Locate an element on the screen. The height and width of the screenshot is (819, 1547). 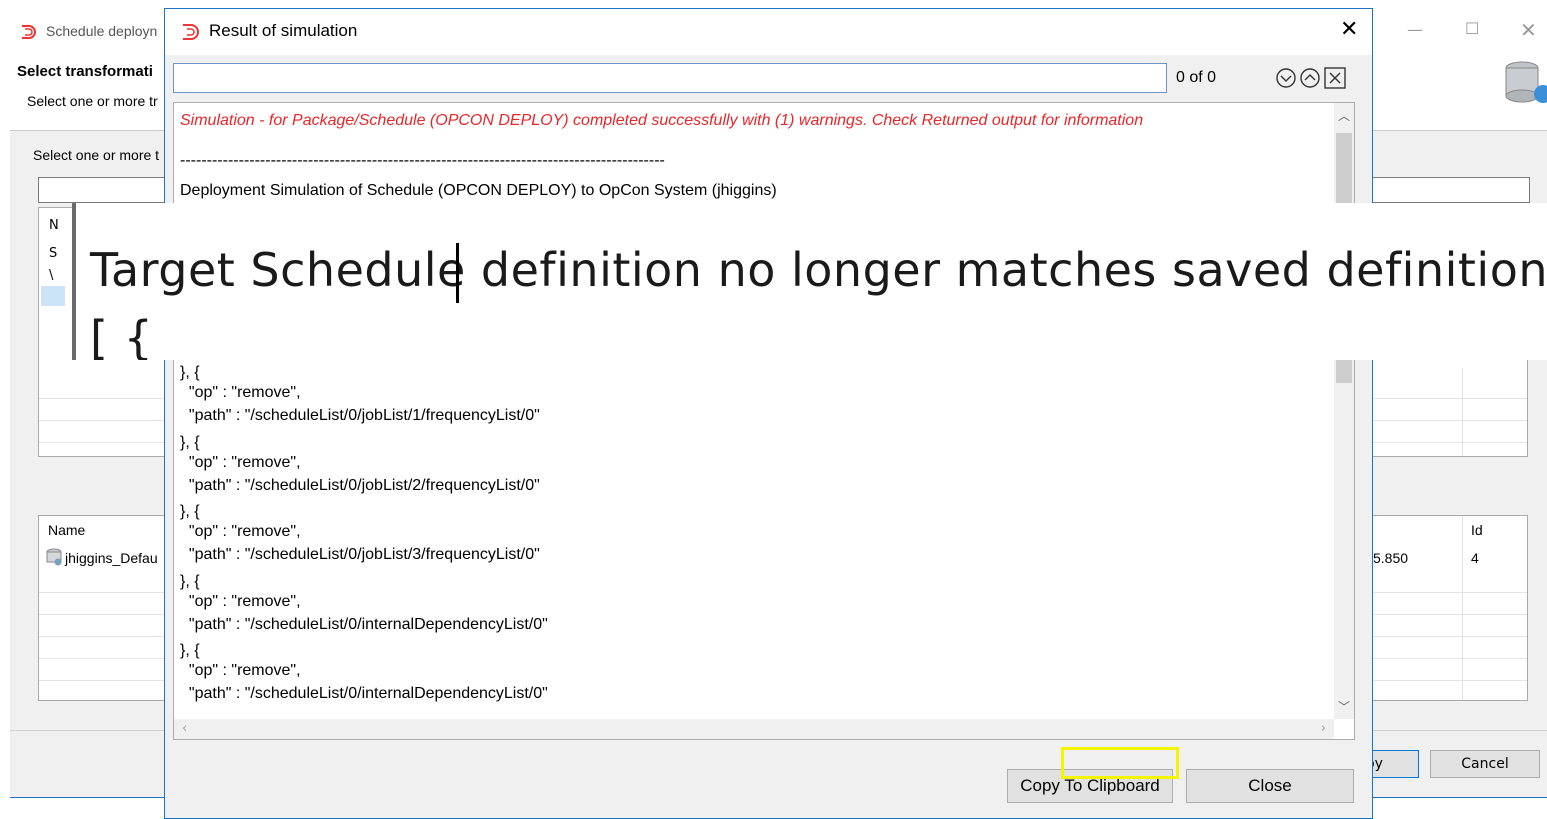
close-button: Close is located at coordinates (1270, 786).